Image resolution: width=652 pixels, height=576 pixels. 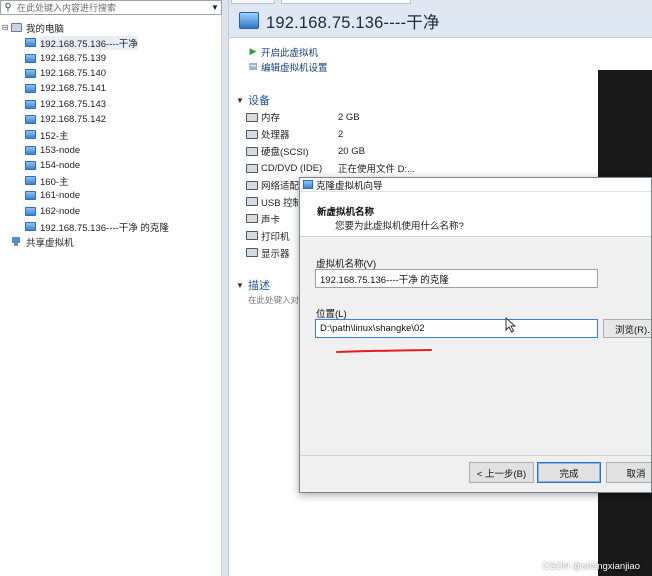 I want to click on tree-node-label: 192.168.75.143, so click(x=73, y=104).